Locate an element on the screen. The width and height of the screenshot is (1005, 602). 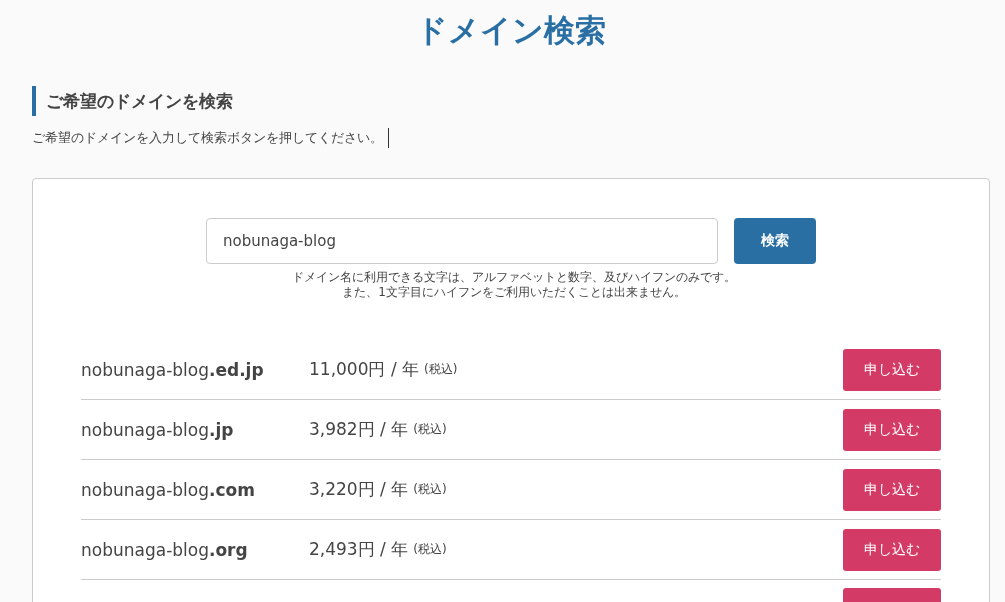
price-text: 2,493円 / 年 is located at coordinates (359, 549).